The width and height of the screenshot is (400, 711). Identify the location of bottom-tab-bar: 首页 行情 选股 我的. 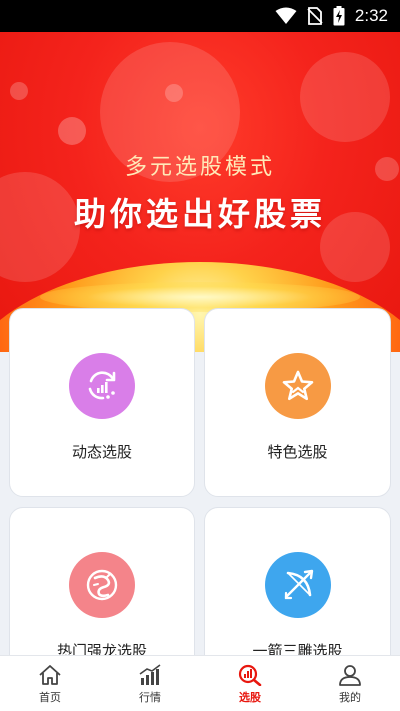
(200, 683).